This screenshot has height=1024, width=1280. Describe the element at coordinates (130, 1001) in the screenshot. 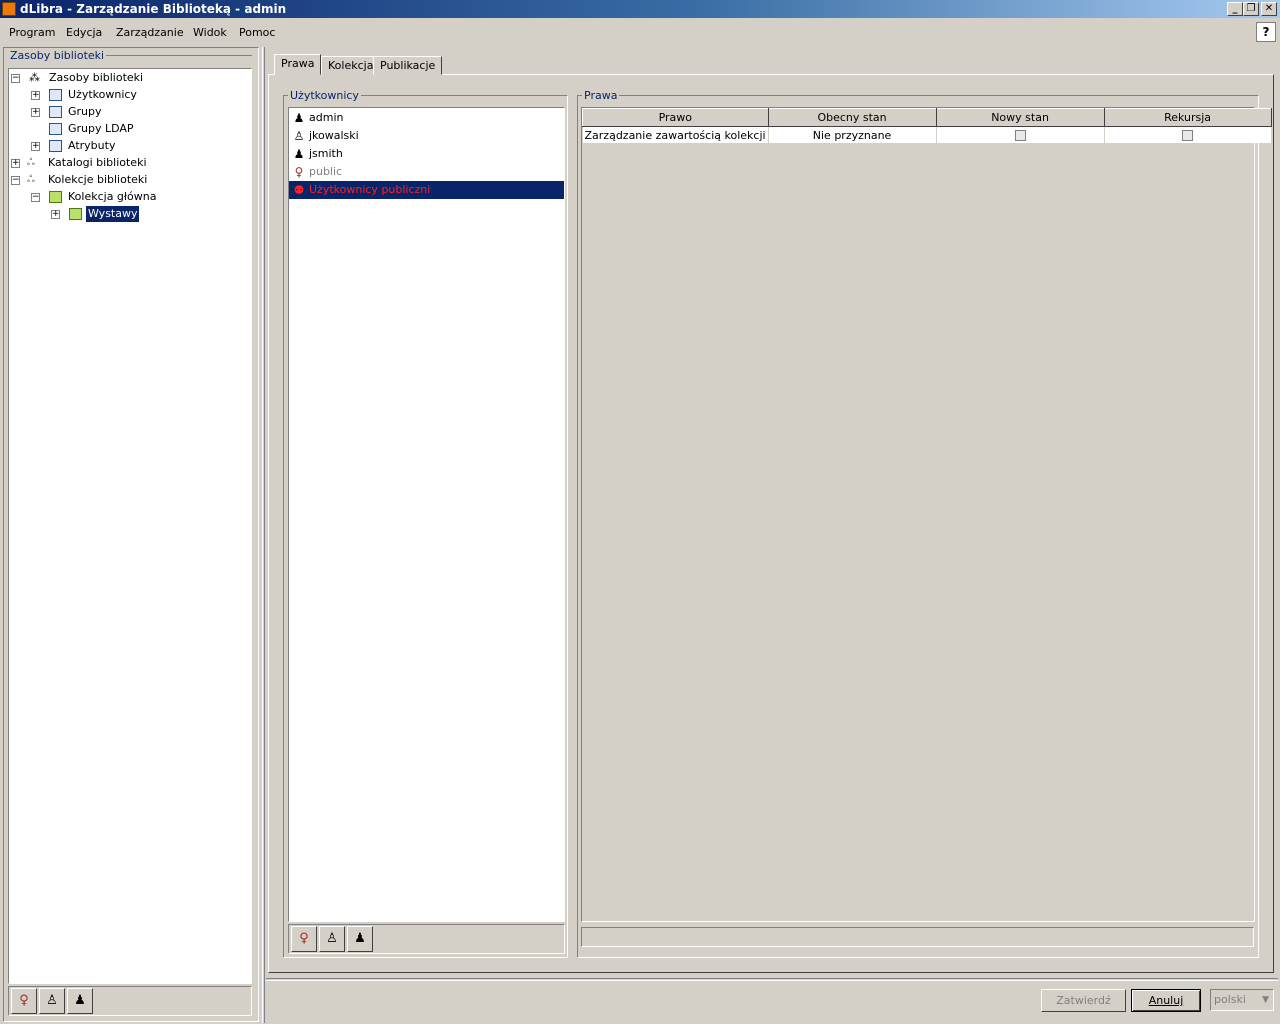

I see `left-toolbar: ♀ ♙ ♟` at that location.